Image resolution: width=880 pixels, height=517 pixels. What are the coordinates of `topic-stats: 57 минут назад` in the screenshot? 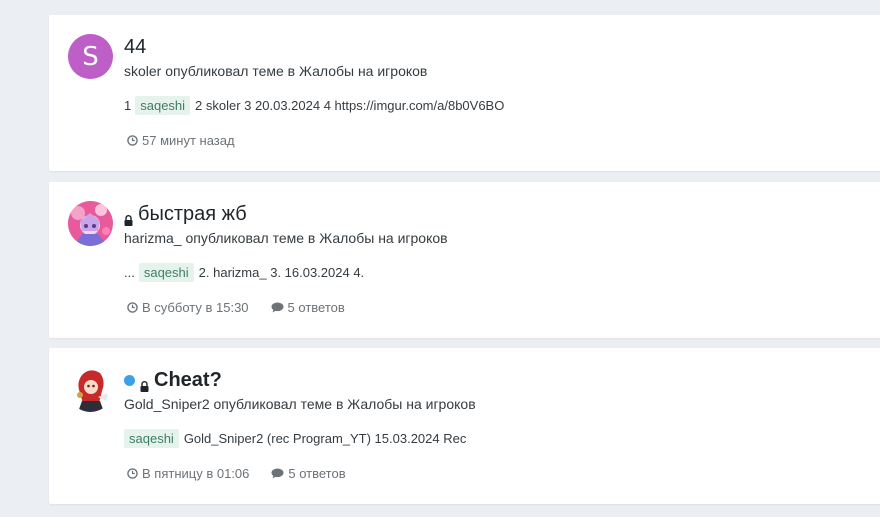 It's located at (192, 140).